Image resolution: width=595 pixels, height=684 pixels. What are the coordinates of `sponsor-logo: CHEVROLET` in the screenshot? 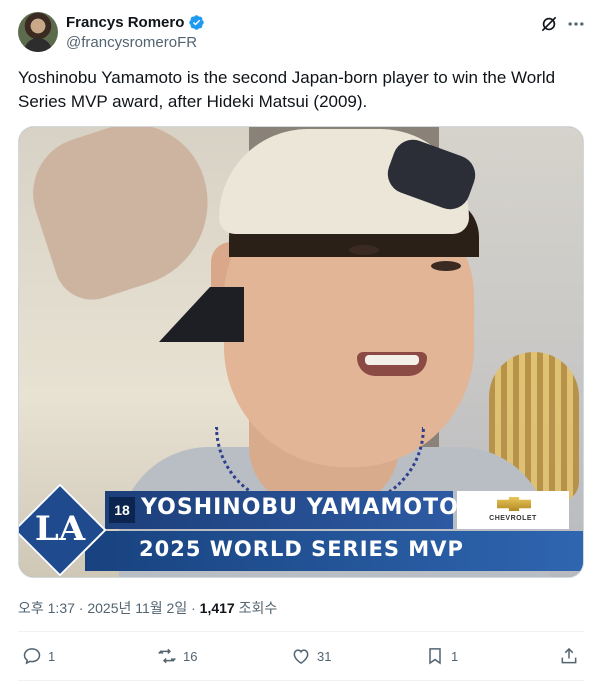 It's located at (513, 510).